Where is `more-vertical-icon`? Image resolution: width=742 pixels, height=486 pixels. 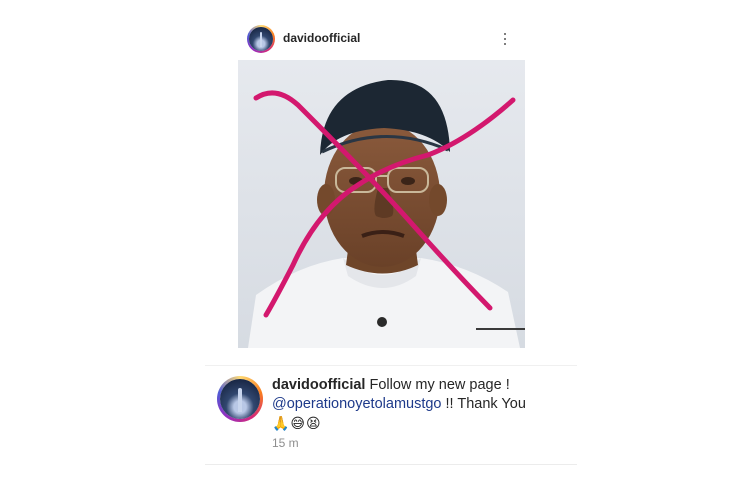
more-vertical-icon is located at coordinates (505, 39).